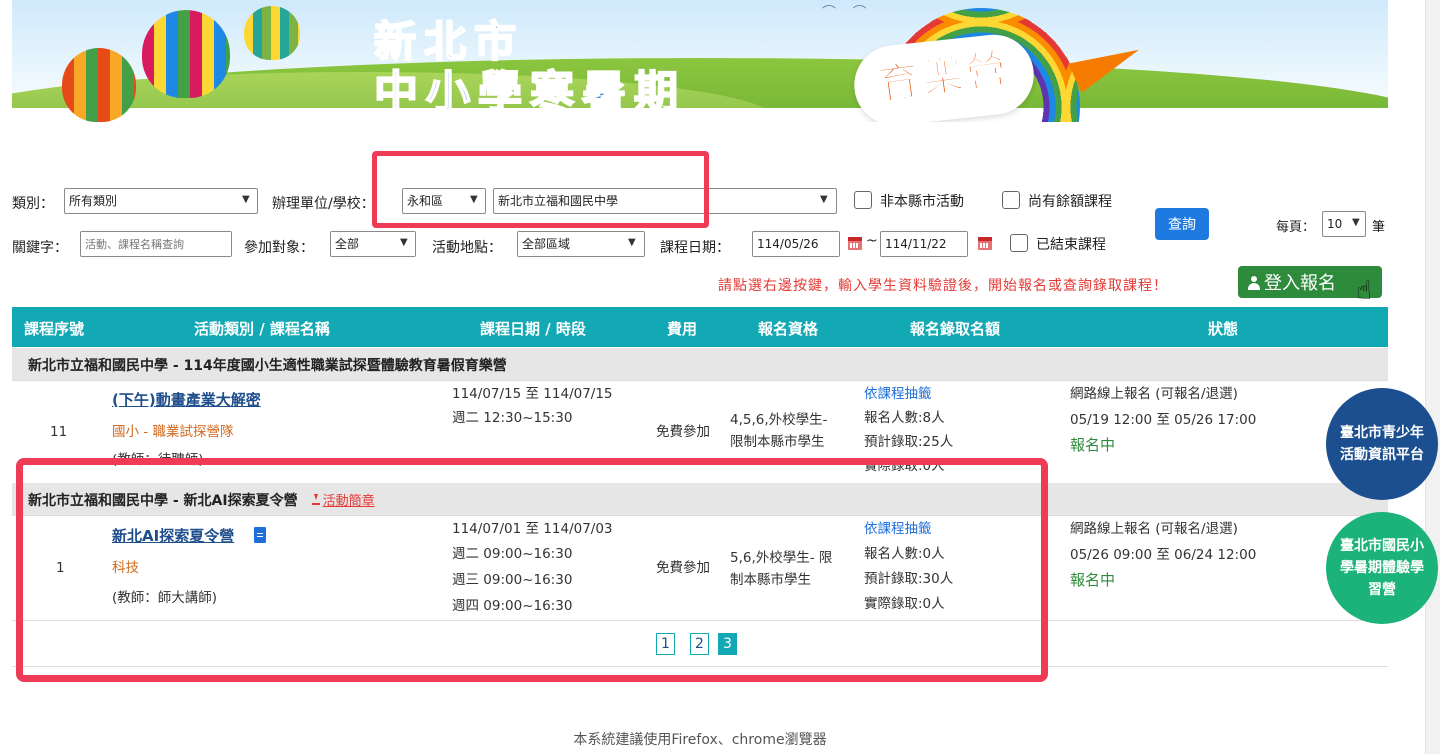 This screenshot has width=1440, height=754. Describe the element at coordinates (922, 202) in the screenshot. I see `non-county-label: 非本縣市活動` at that location.